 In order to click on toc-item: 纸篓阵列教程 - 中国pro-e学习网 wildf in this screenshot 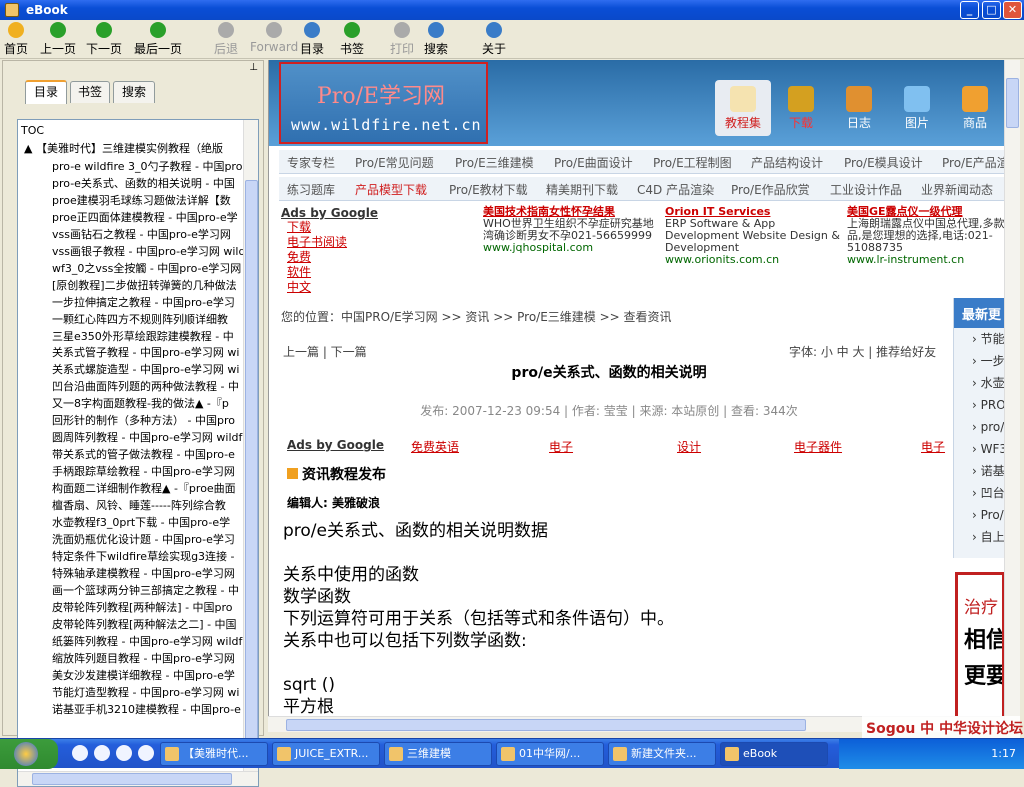, I will do `click(152, 642)`.